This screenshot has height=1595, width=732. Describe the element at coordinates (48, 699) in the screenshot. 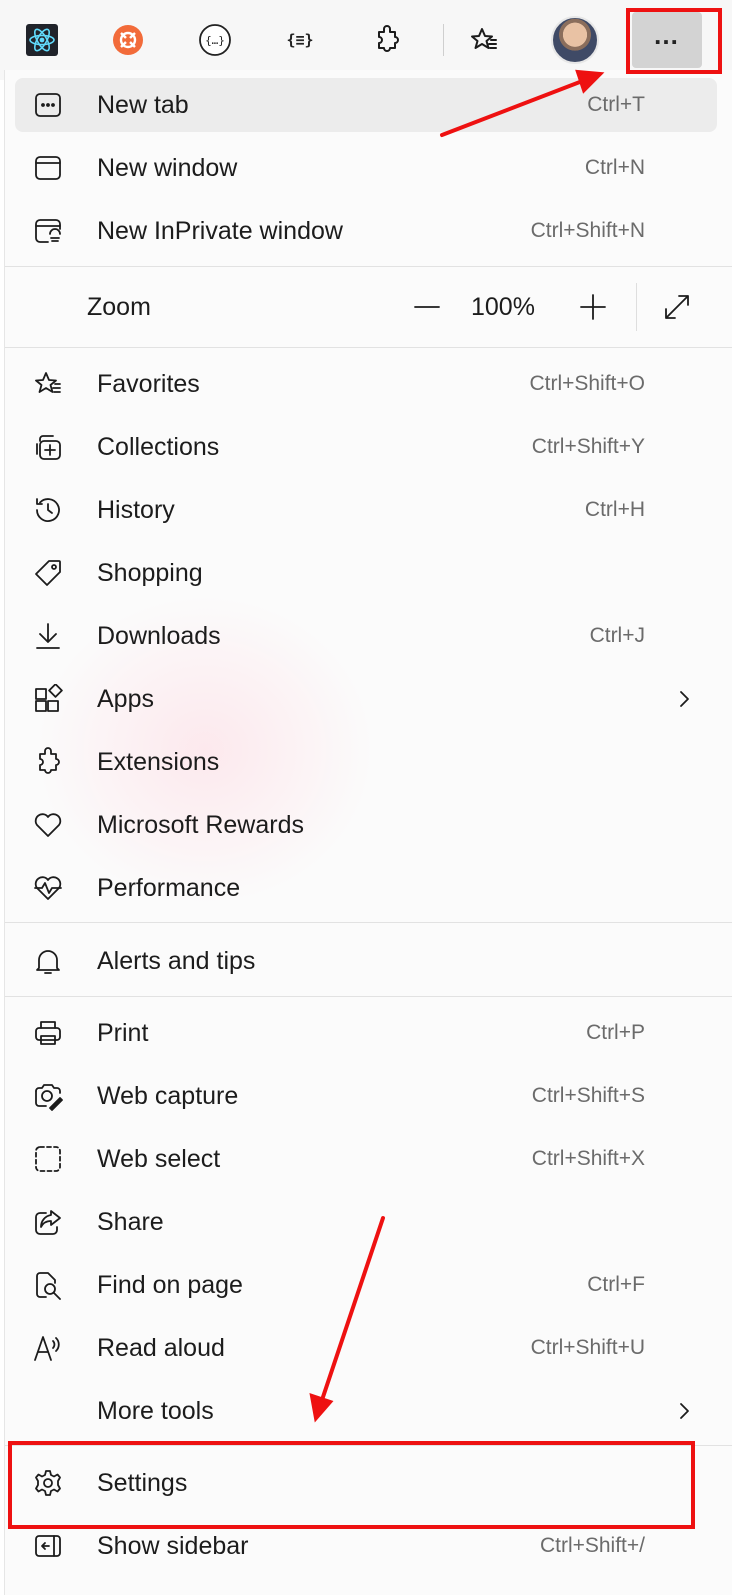

I see `apps-icon` at that location.